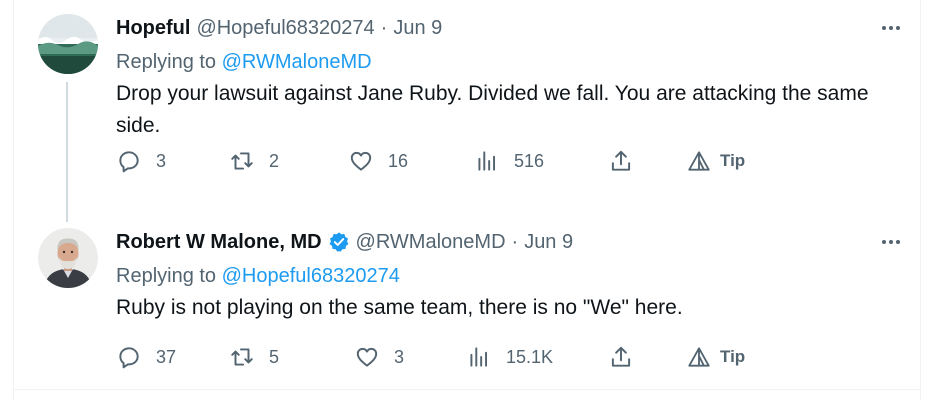 Image resolution: width=934 pixels, height=400 pixels. I want to click on like-count: 16, so click(398, 160).